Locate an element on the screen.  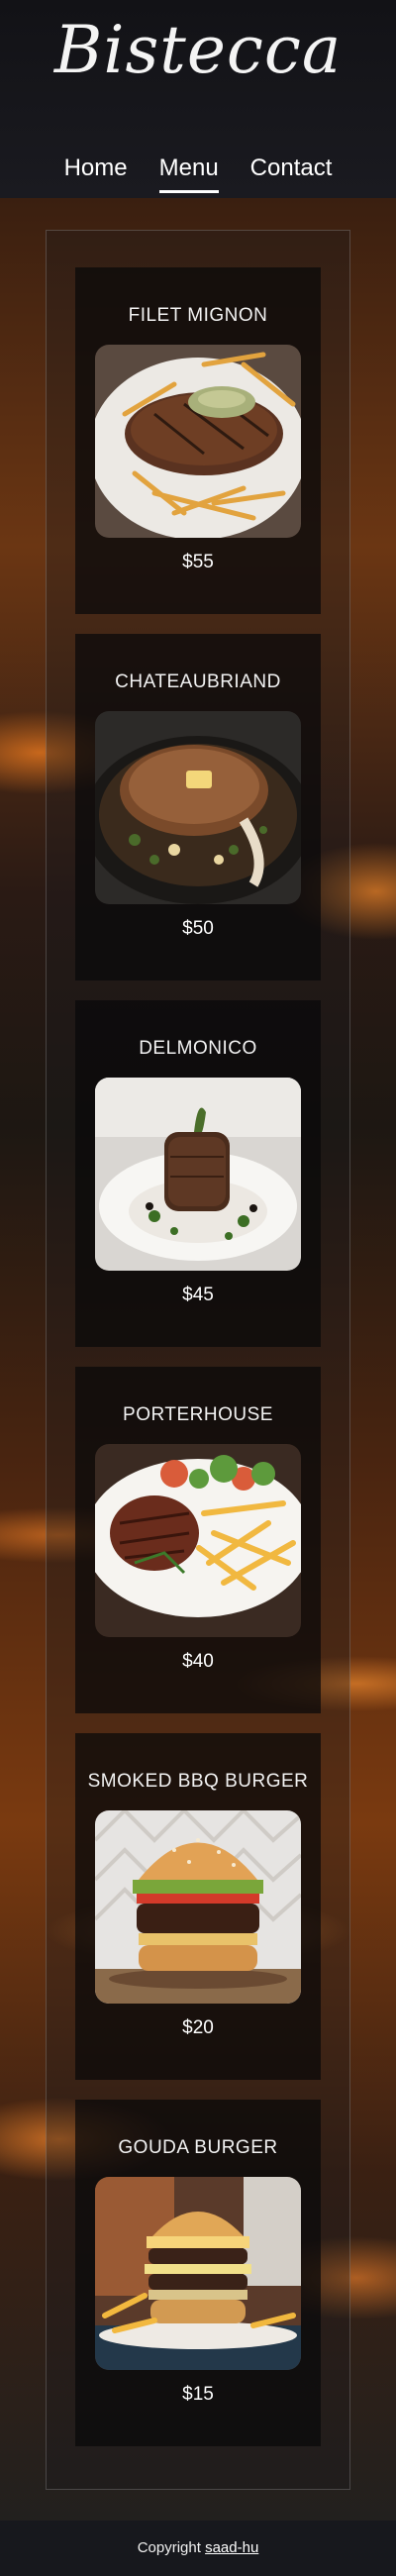
footer-author-link: saad-hu is located at coordinates (232, 2547).